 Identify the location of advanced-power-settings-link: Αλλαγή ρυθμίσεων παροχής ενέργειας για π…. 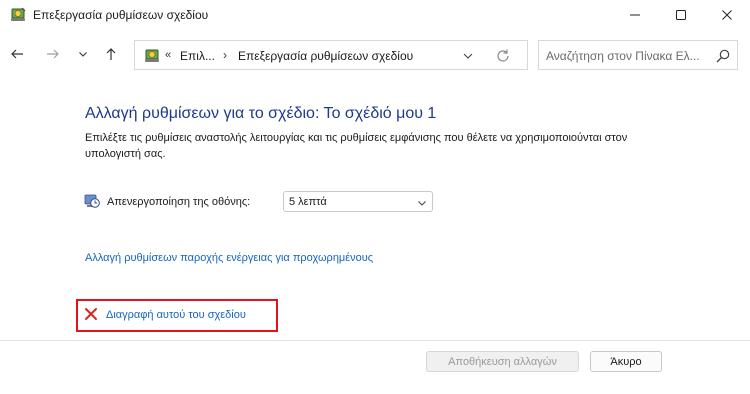
(229, 258).